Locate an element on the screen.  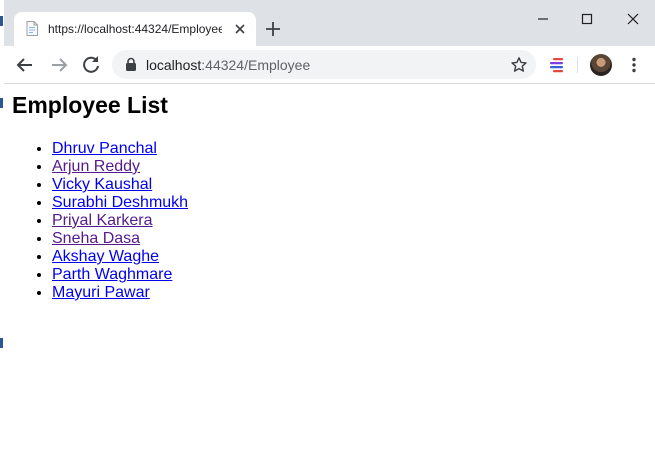
plus-icon is located at coordinates (273, 29).